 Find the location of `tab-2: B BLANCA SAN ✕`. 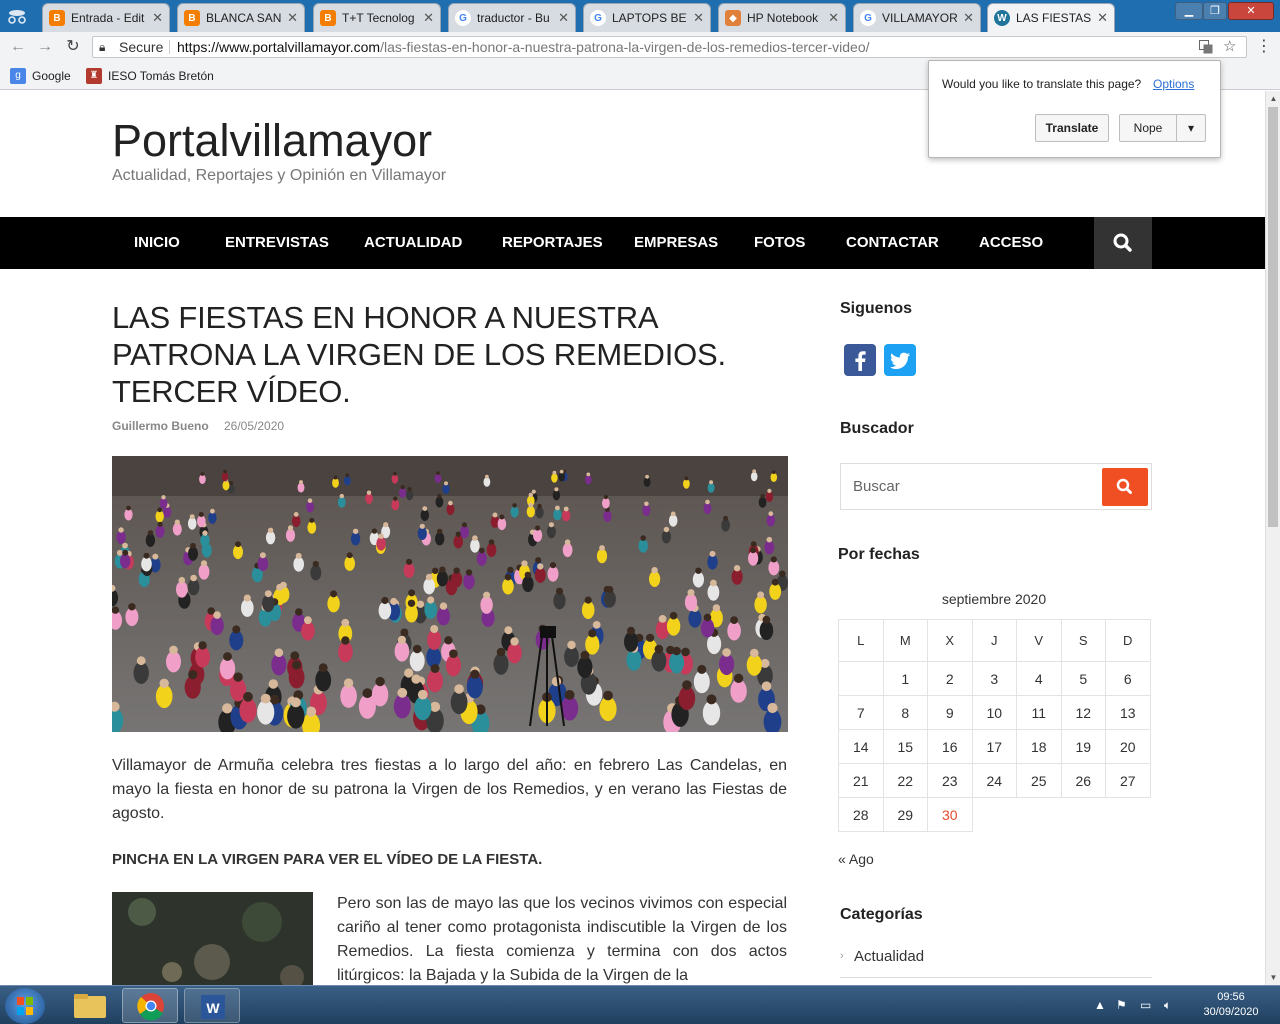

tab-2: B BLANCA SAN ✕ is located at coordinates (241, 17).